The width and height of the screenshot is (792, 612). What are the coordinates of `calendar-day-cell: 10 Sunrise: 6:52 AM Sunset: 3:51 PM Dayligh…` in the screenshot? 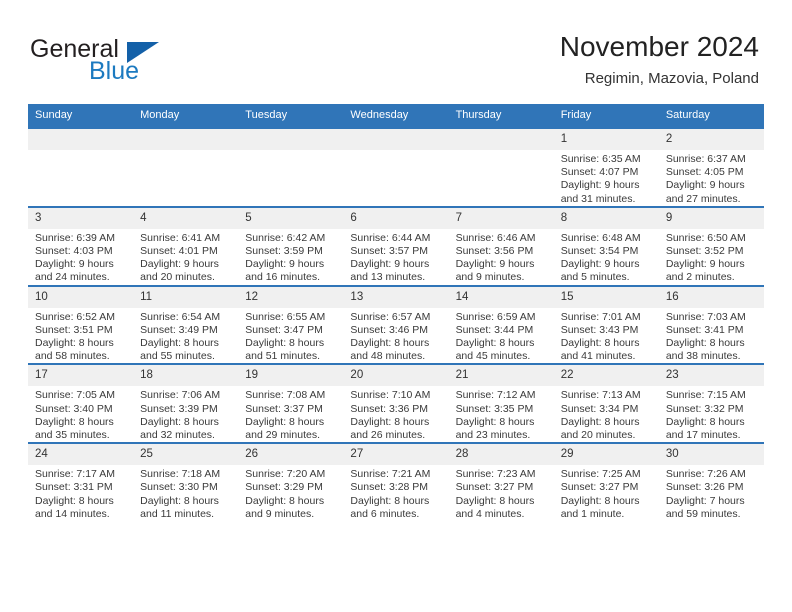 It's located at (81, 324).